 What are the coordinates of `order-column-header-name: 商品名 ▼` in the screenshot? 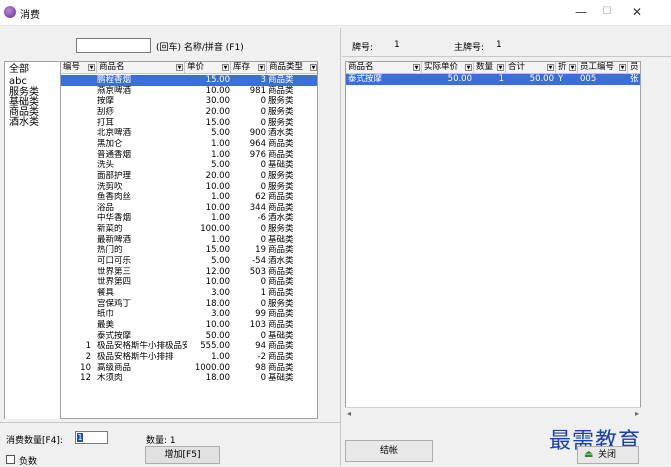 It's located at (384, 68).